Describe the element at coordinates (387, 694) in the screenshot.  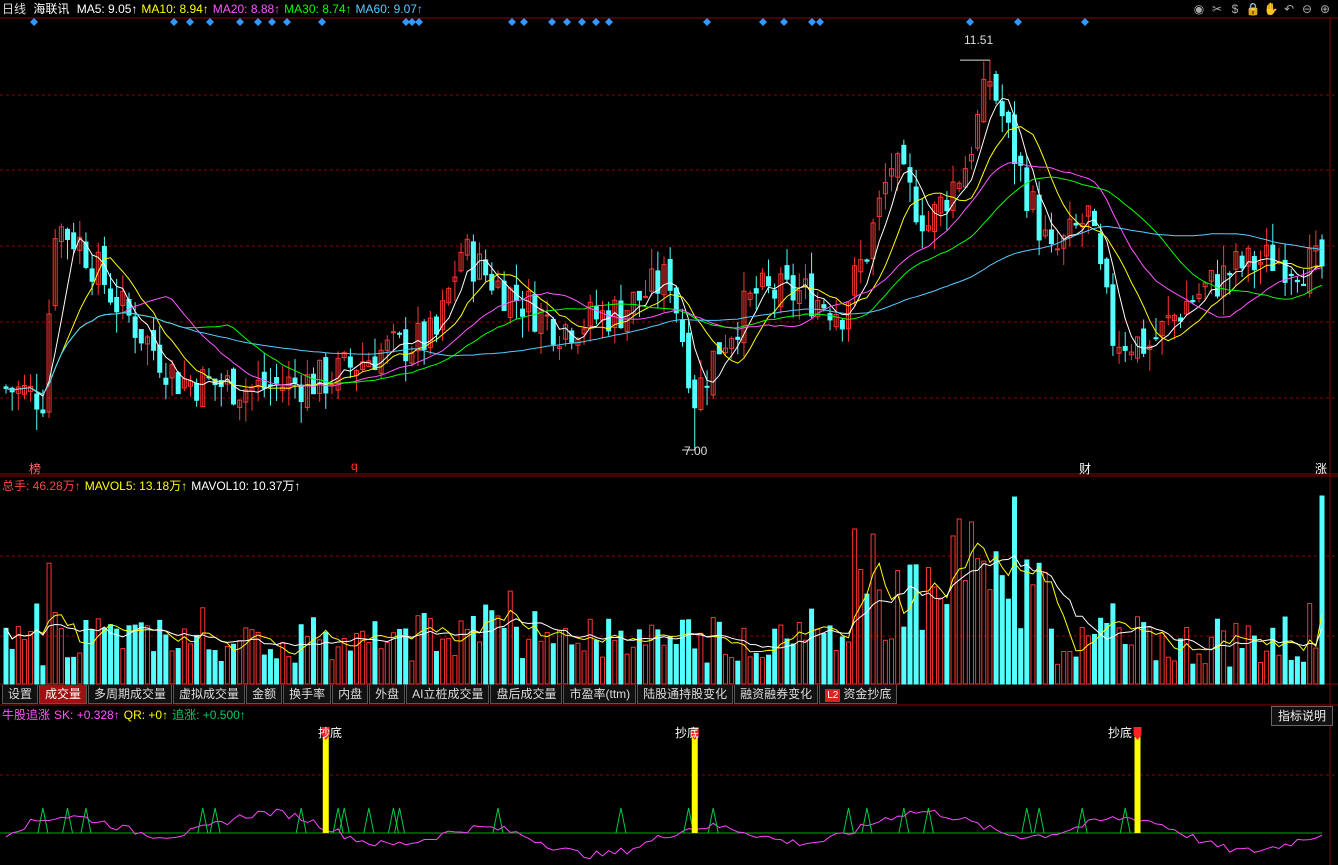
I see `tab-7: 外盘` at that location.